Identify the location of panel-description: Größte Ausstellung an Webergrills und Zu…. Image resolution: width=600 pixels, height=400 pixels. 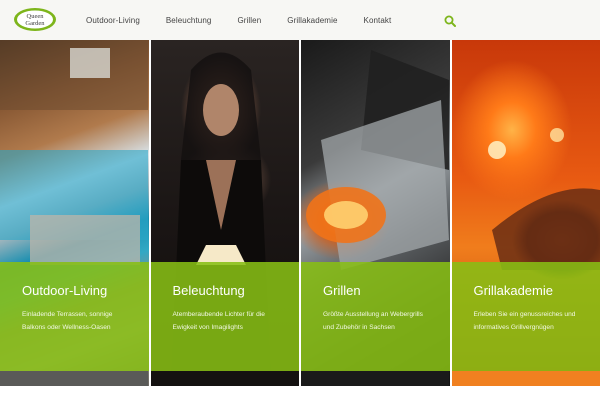
(373, 321).